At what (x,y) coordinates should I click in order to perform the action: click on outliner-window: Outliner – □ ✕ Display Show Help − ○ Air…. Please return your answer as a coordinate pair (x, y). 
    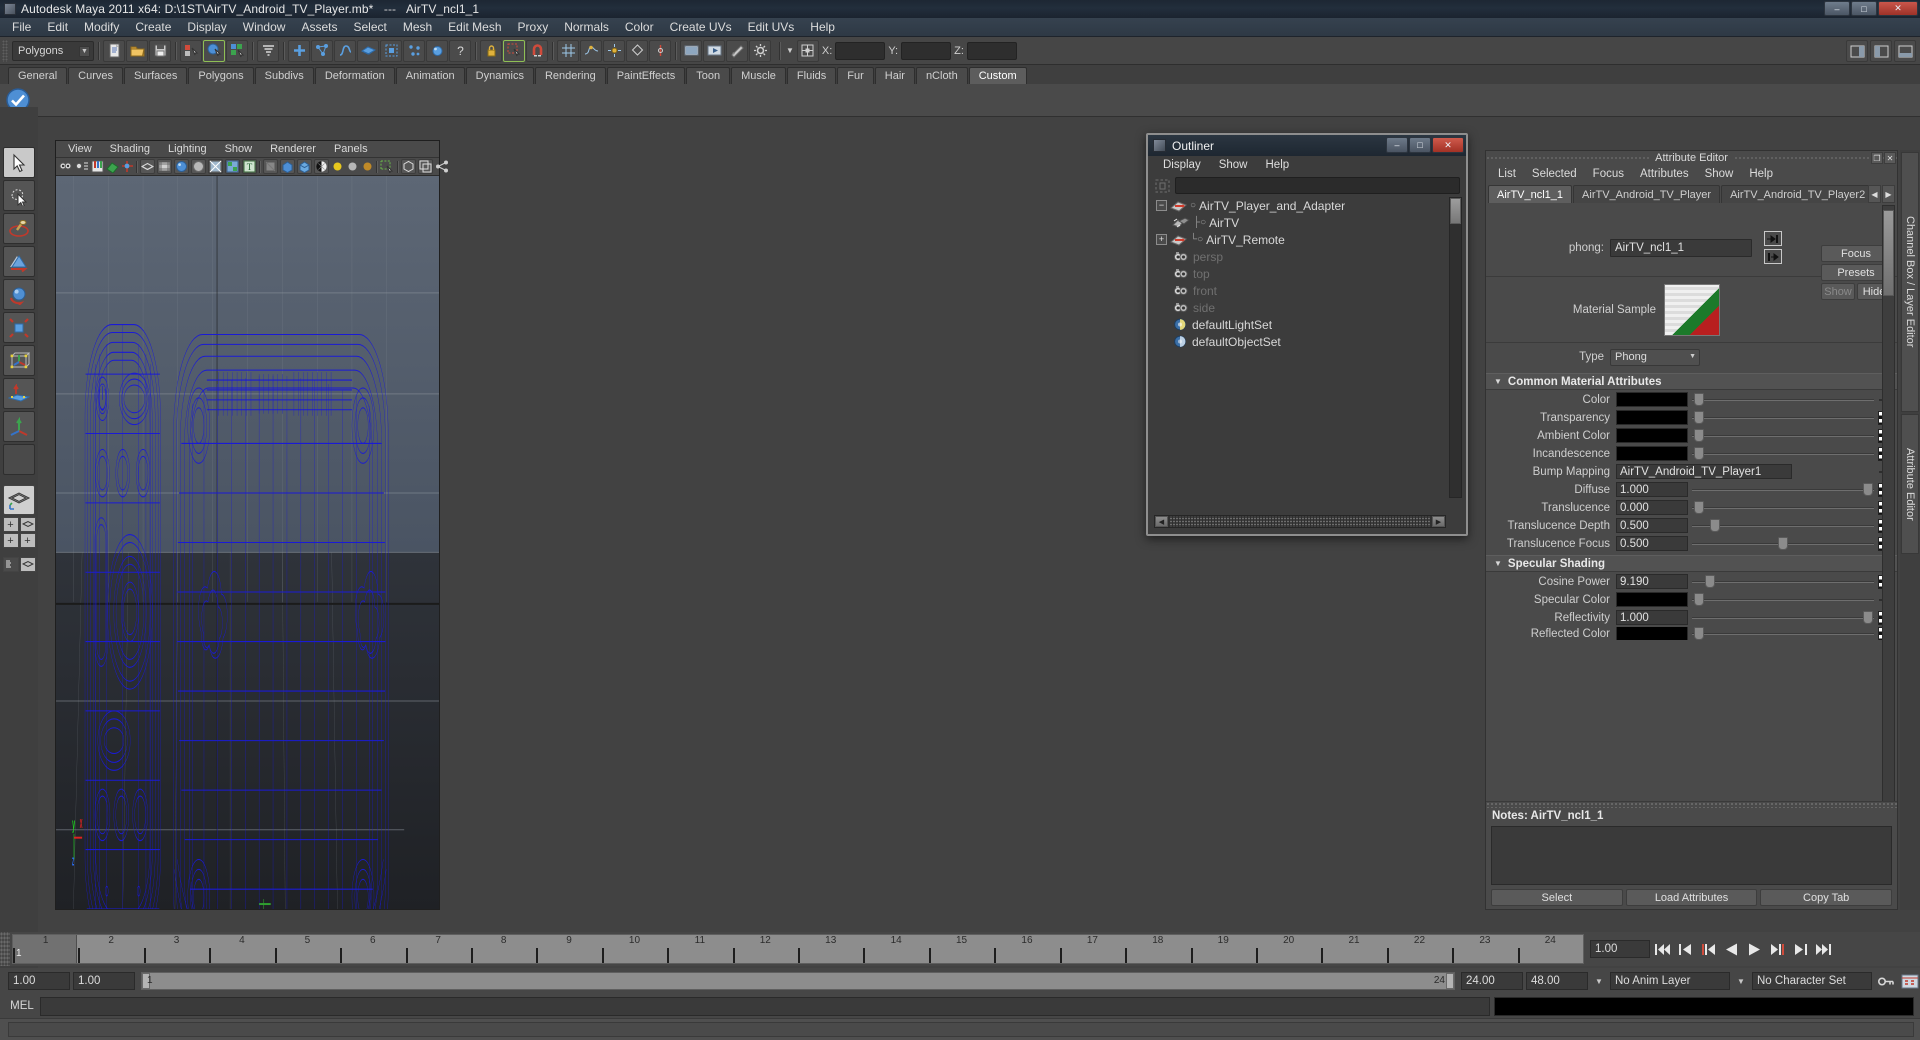
    Looking at the image, I should click on (1307, 334).